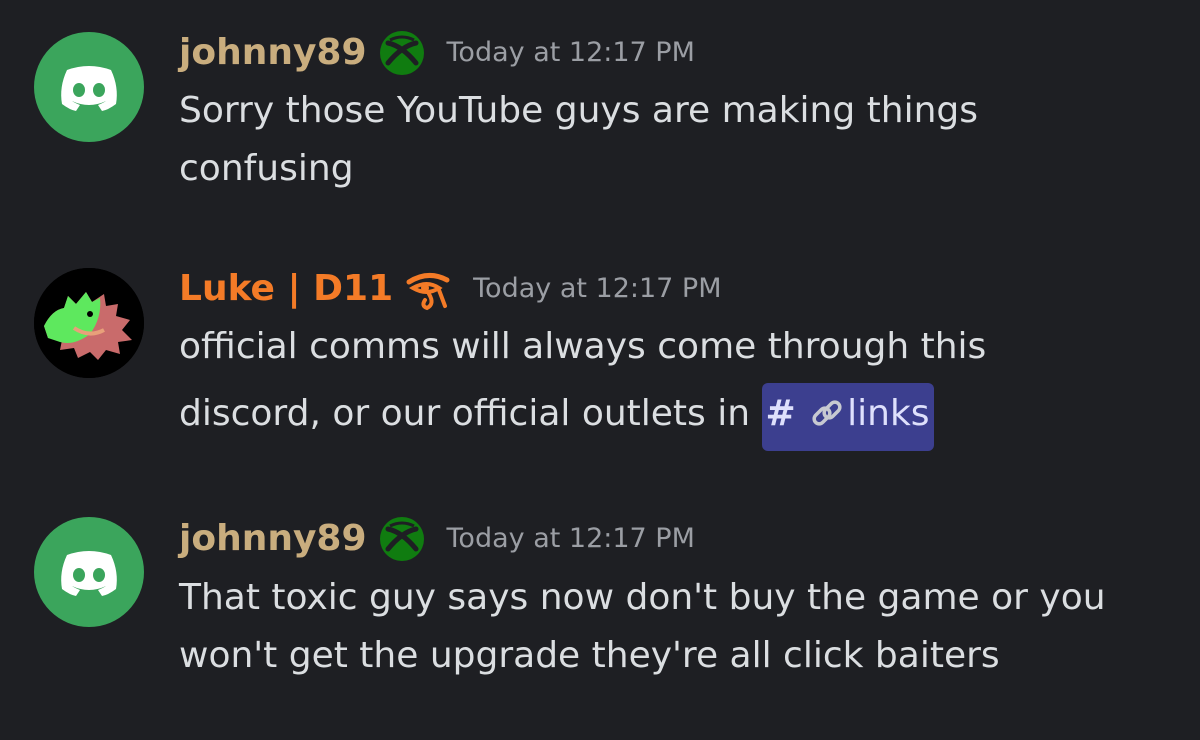 The width and height of the screenshot is (1200, 740). What do you see at coordinates (780, 413) in the screenshot?
I see `hash-icon: #` at bounding box center [780, 413].